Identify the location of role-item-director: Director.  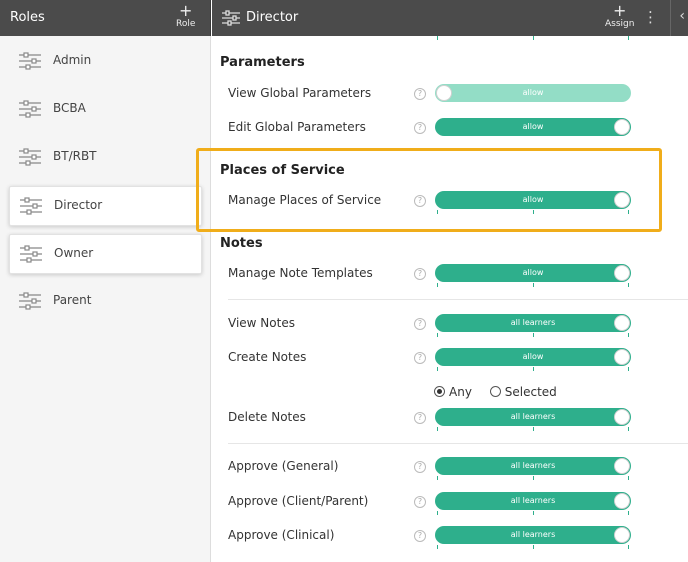
(105, 206).